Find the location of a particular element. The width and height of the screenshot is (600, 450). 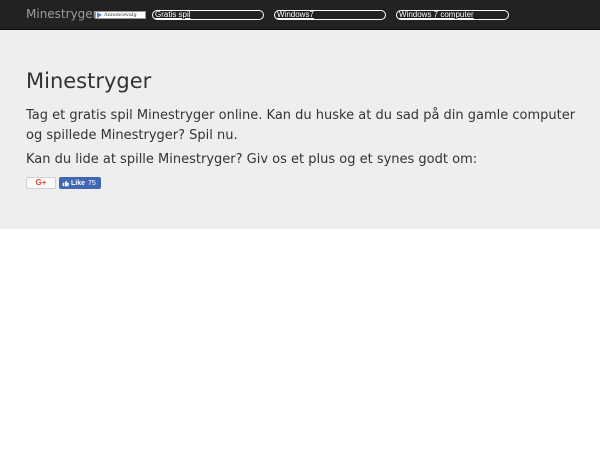

ad-link-windows7: Windows7 is located at coordinates (330, 15).